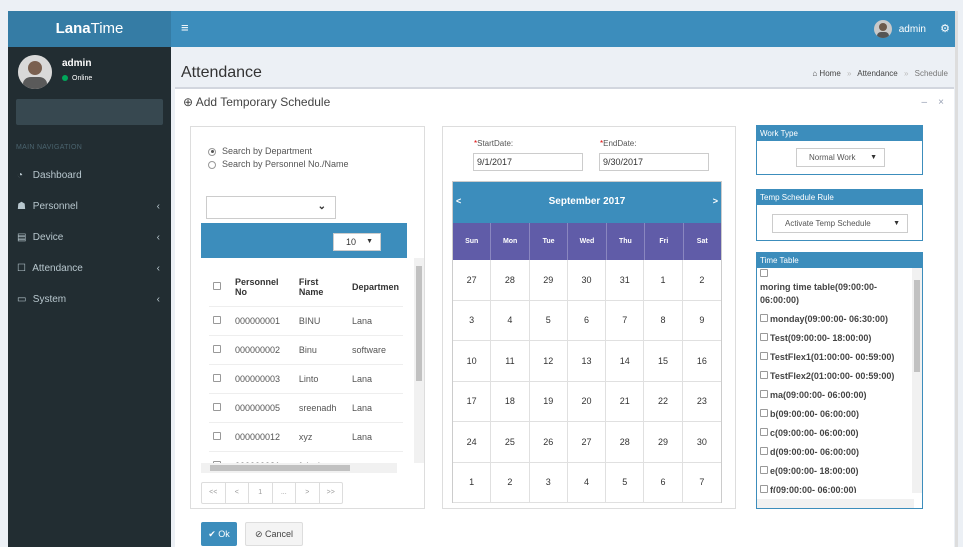 This screenshot has height=547, width=963. What do you see at coordinates (945, 28) in the screenshot?
I see `gears-icon: ⚙` at bounding box center [945, 28].